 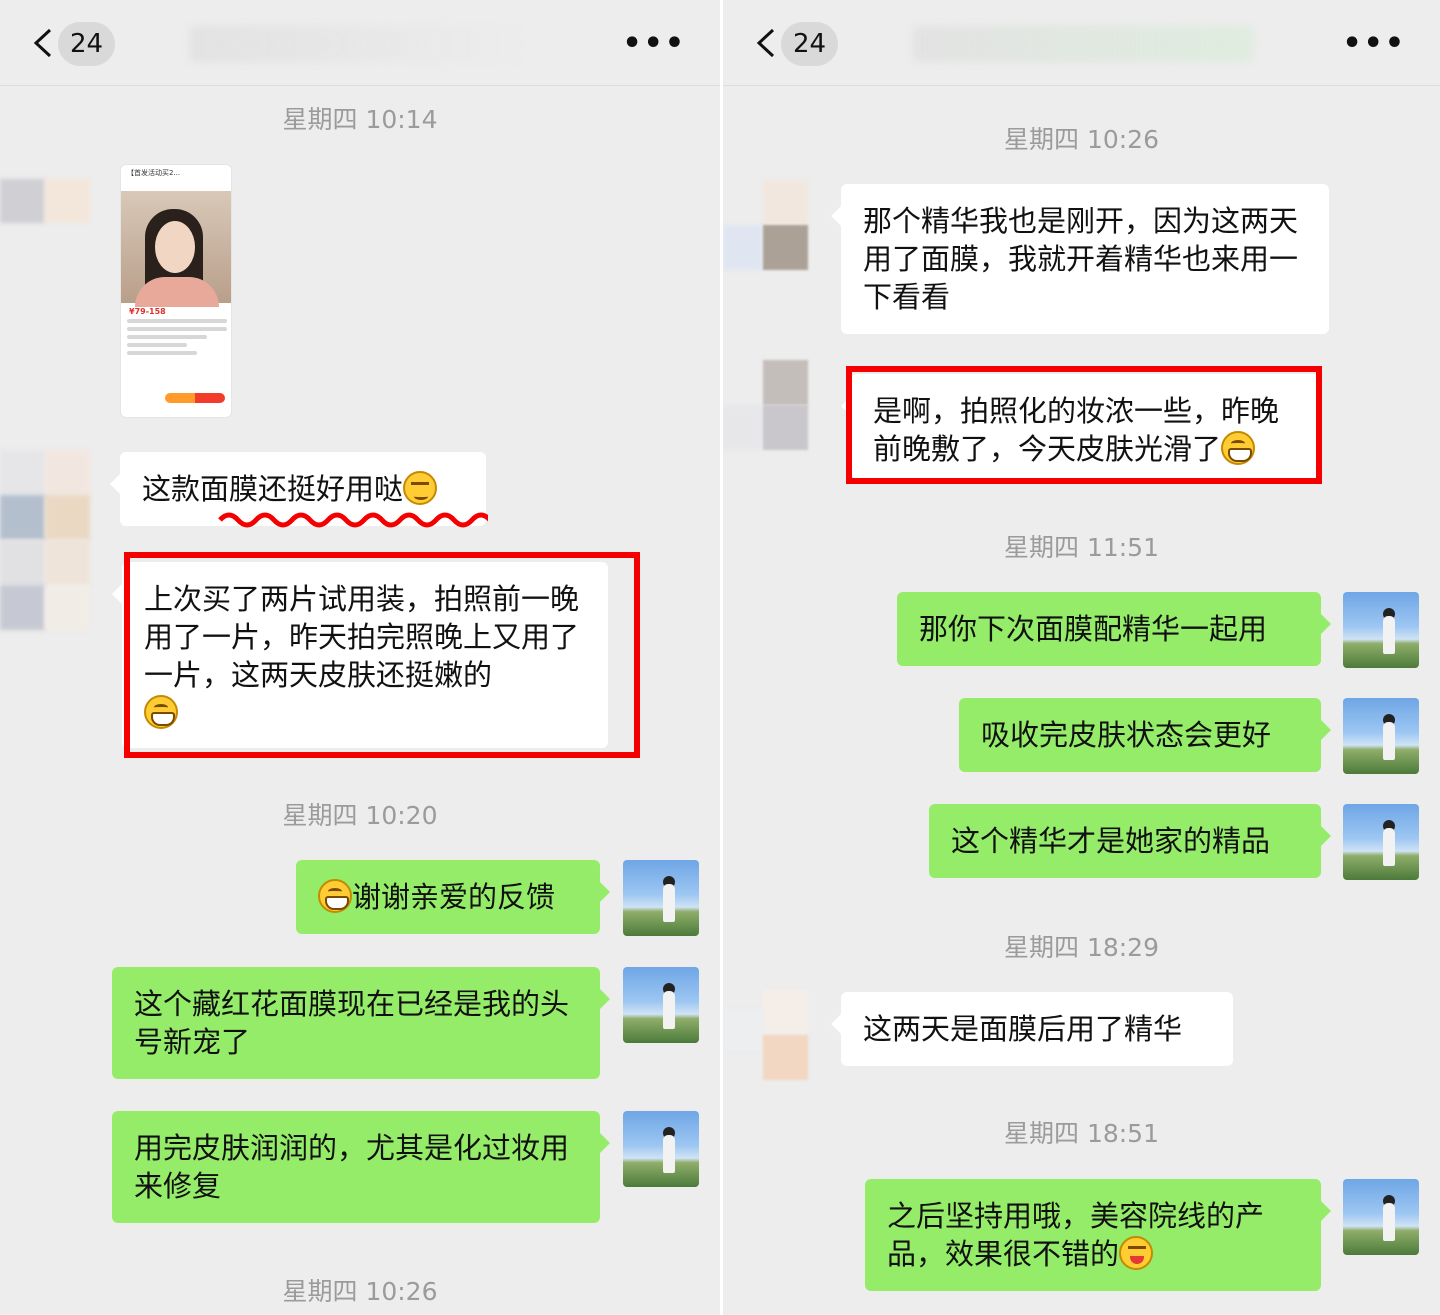 I want to click on grin-emoji-icon, so click(x=335, y=896).